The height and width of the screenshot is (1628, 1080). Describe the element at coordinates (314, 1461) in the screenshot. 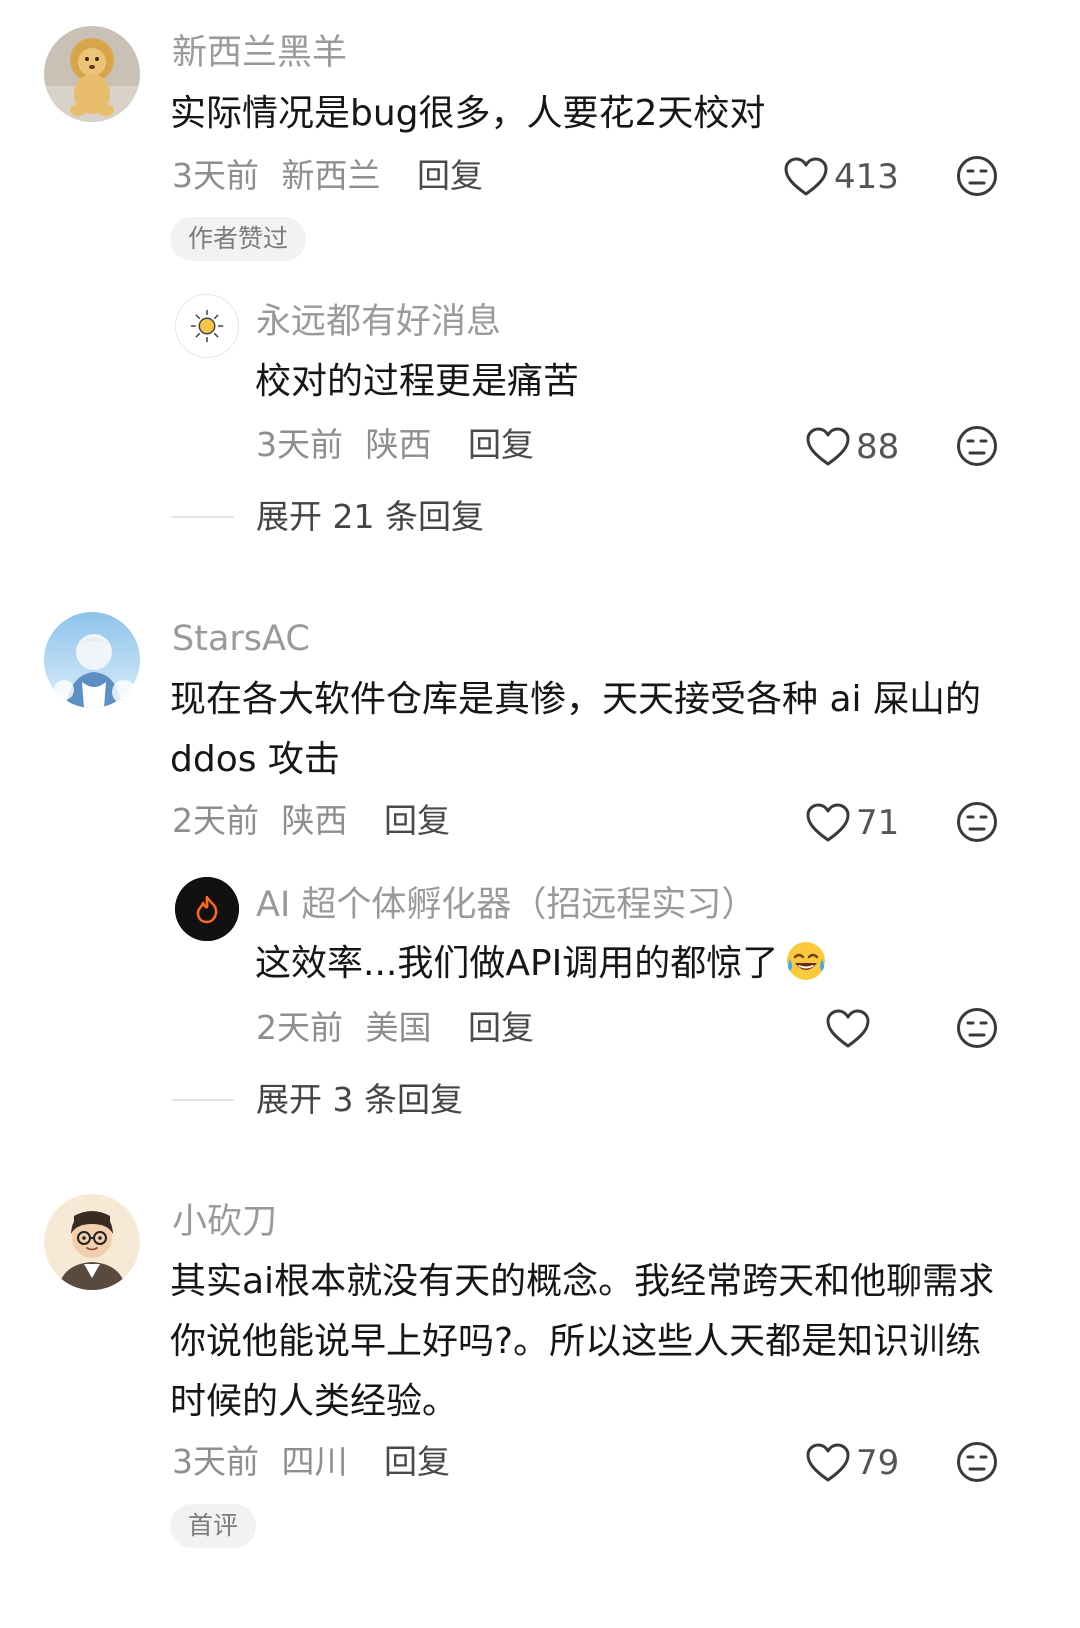

I see `comment-location: 四川` at that location.